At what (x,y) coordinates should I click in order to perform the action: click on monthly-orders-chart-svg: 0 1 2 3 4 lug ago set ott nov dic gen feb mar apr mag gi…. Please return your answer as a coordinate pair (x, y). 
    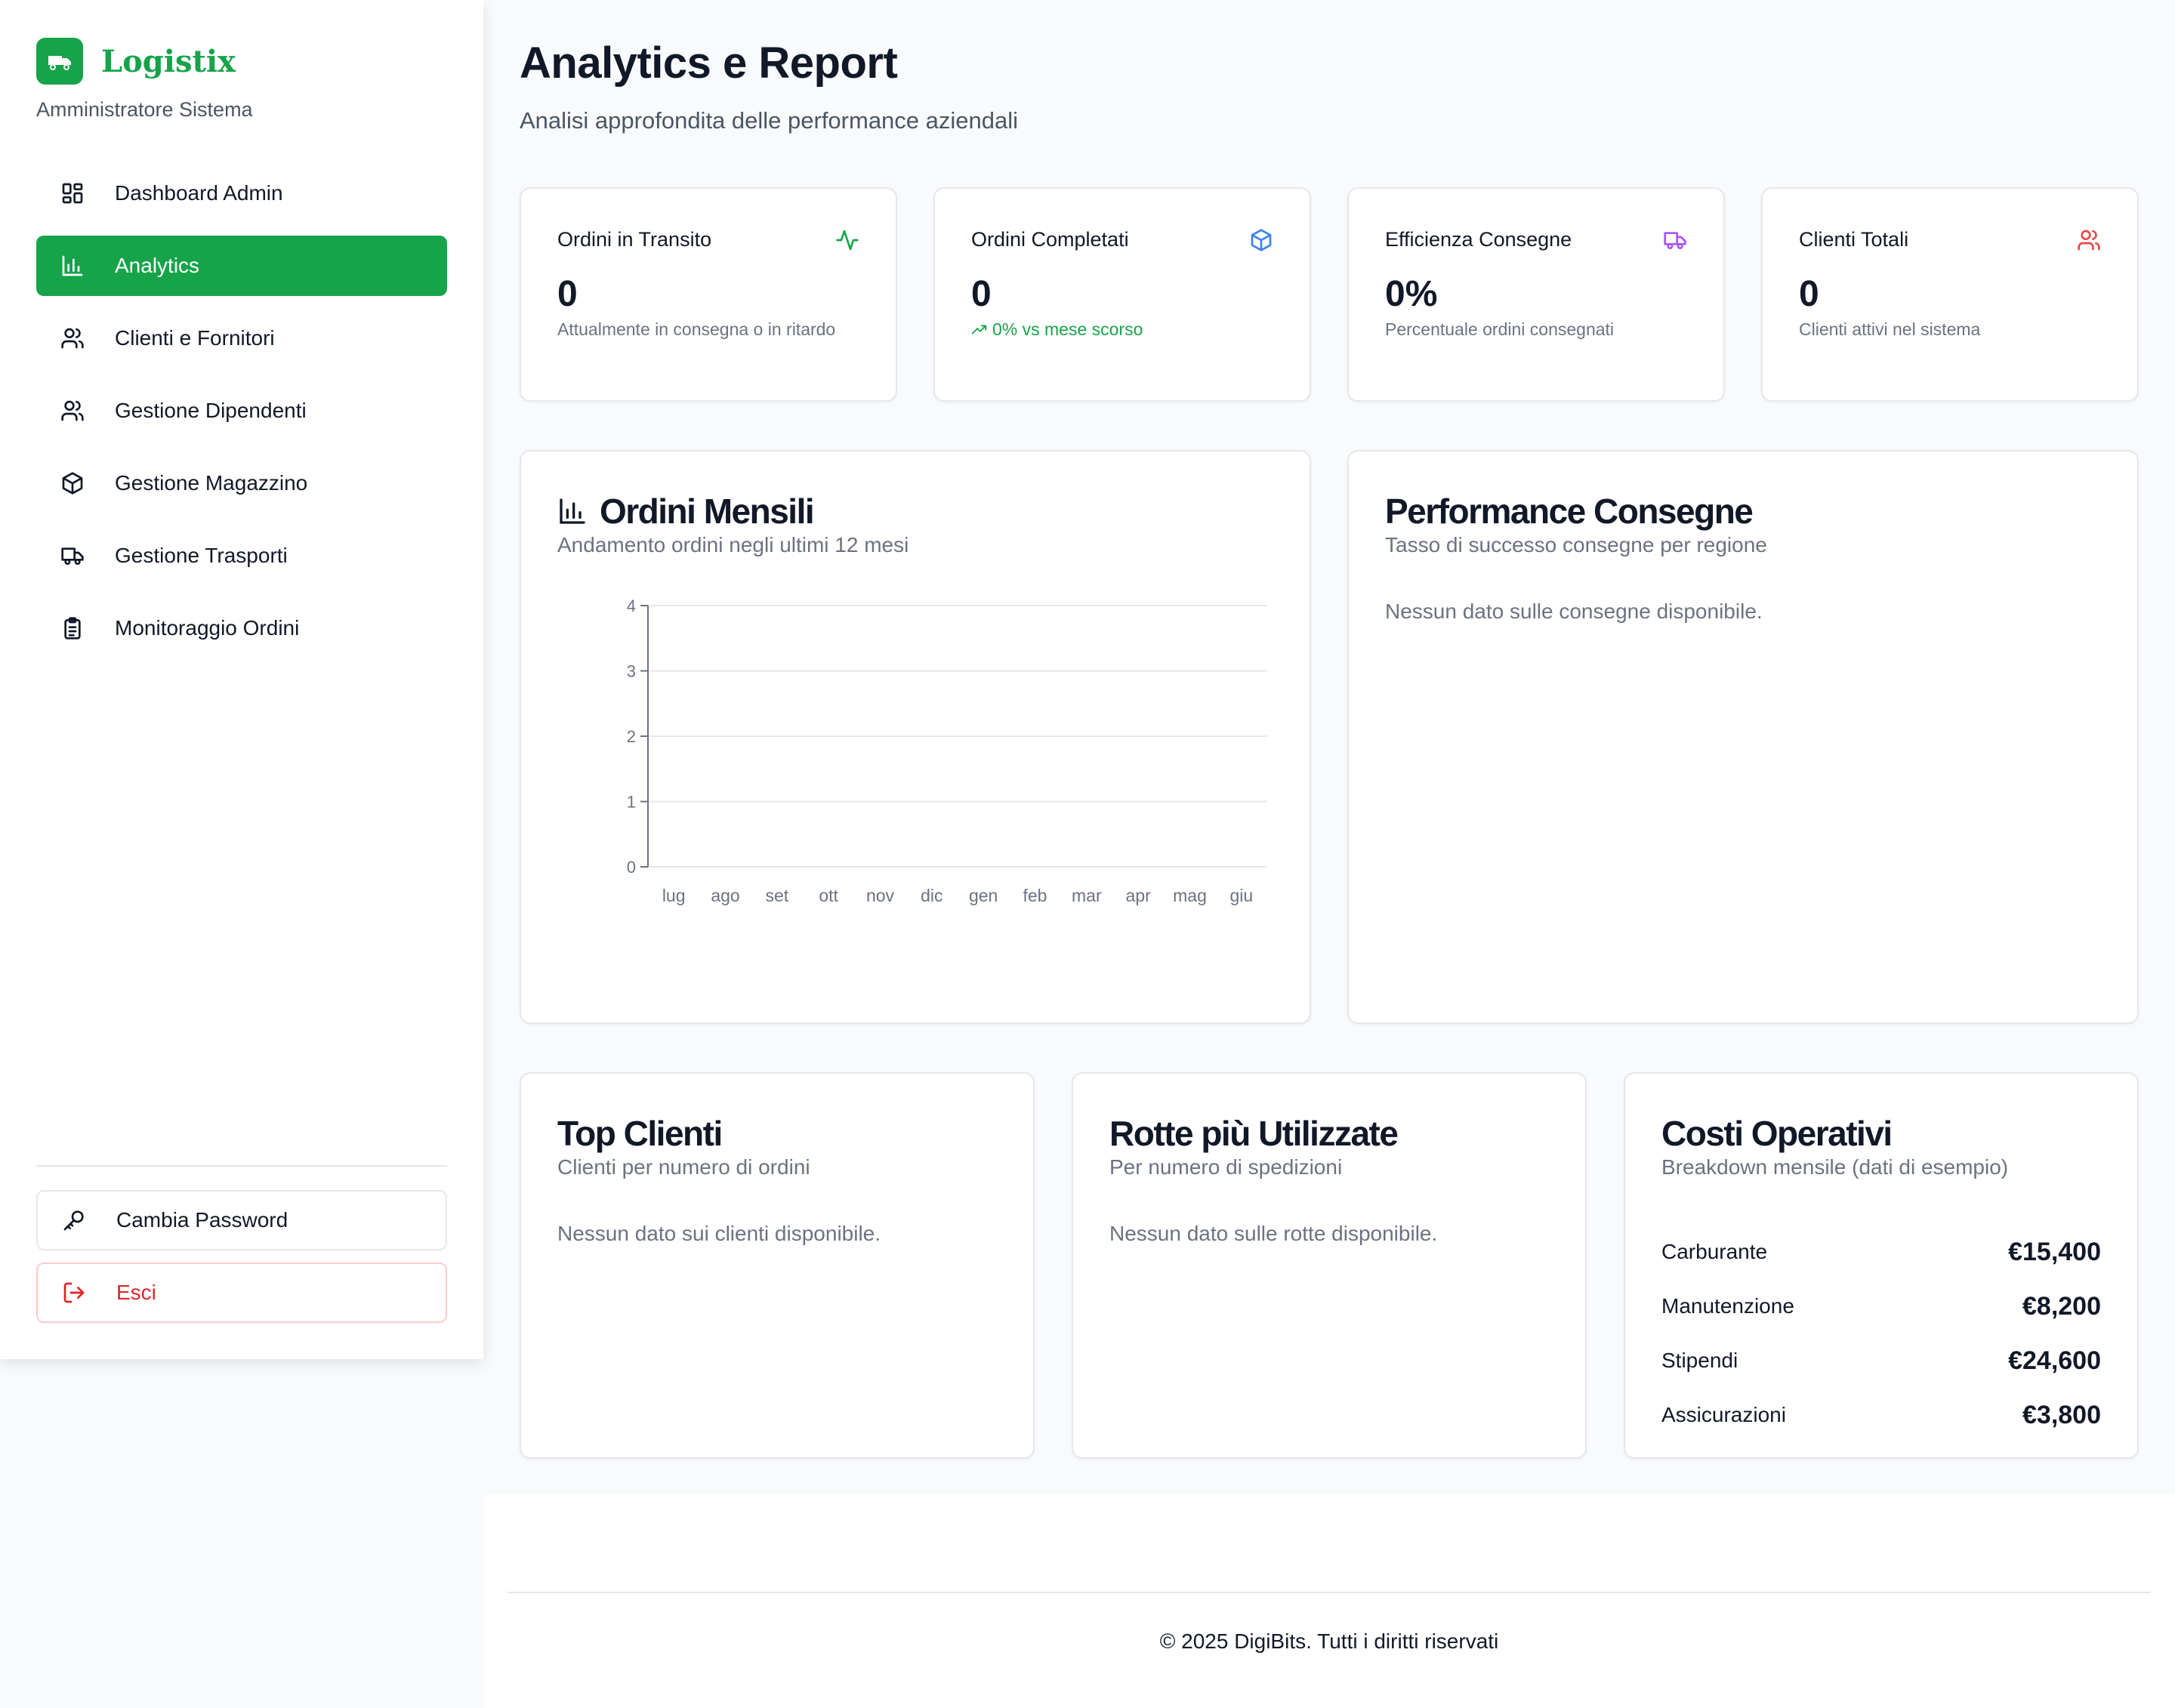
    Looking at the image, I should click on (947, 751).